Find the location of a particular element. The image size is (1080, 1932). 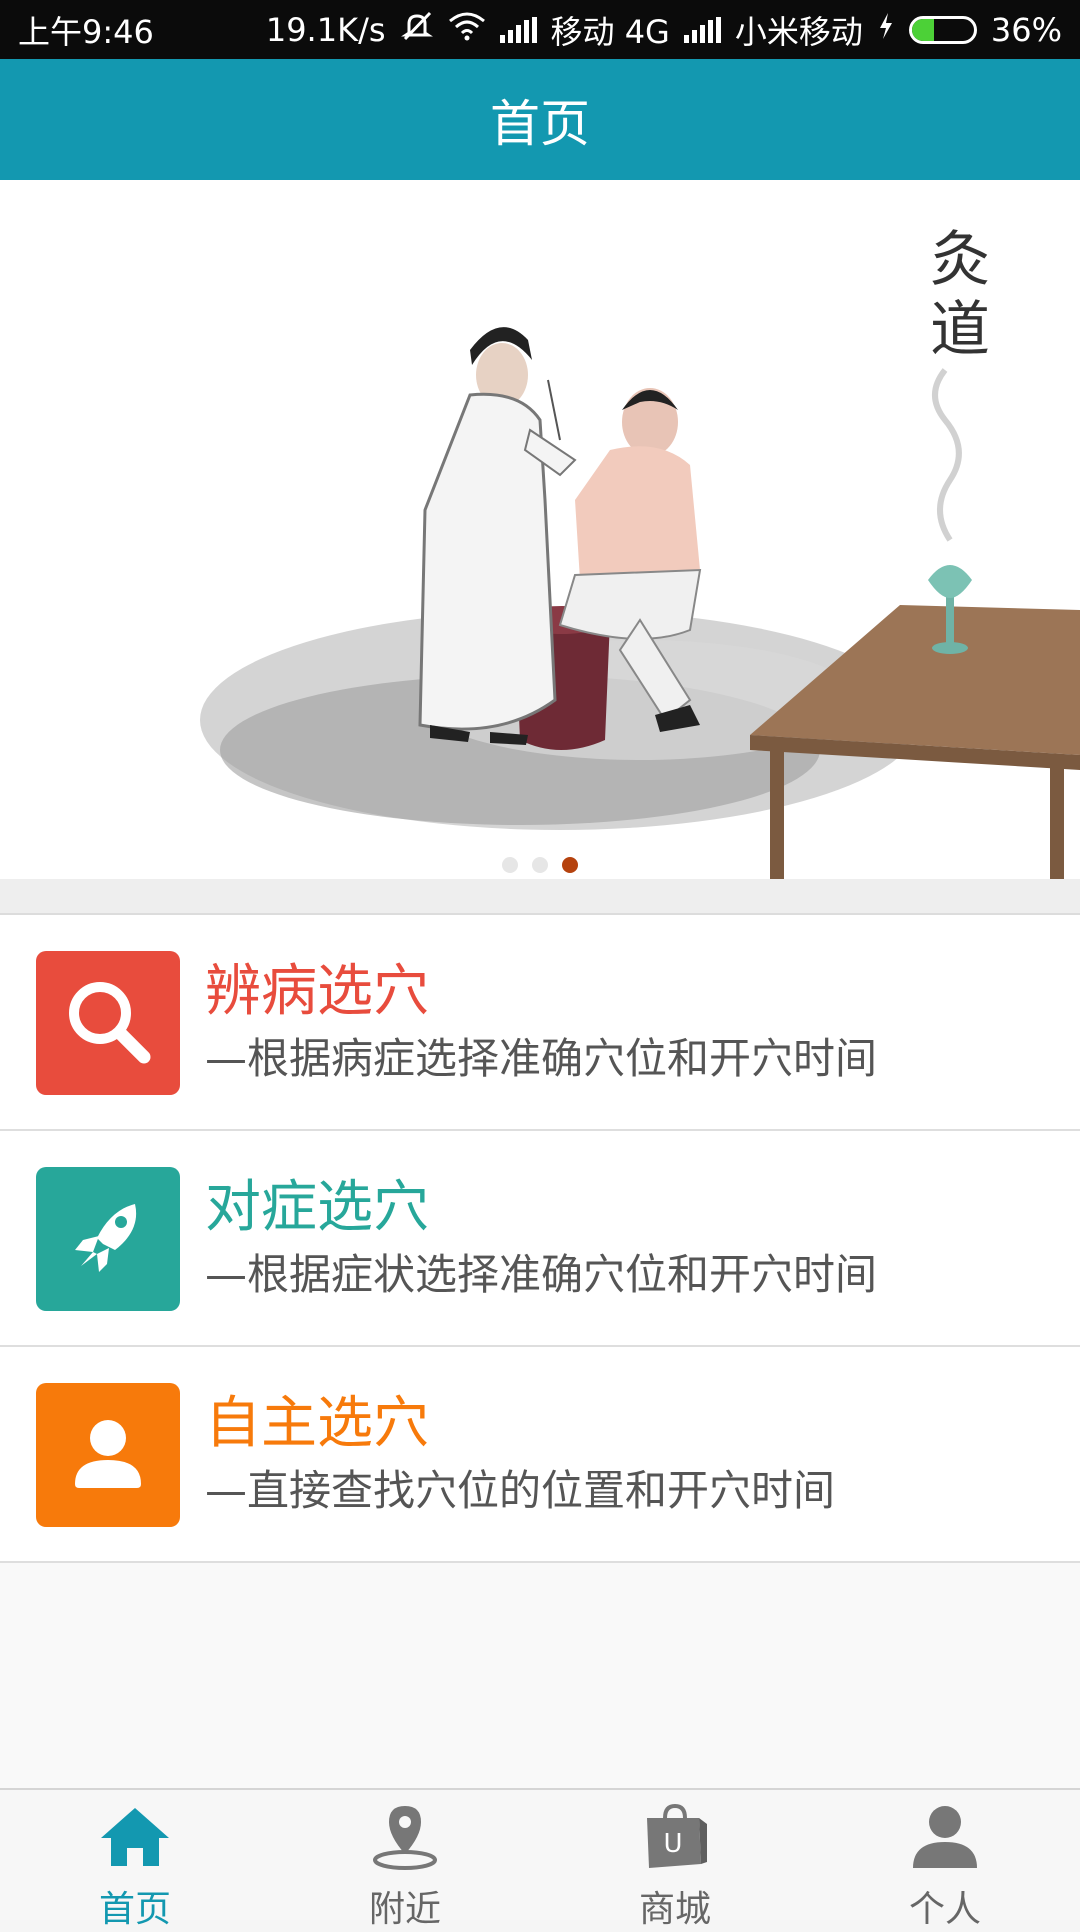

menu-item-title: 对症选穴 is located at coordinates (317, 1207).